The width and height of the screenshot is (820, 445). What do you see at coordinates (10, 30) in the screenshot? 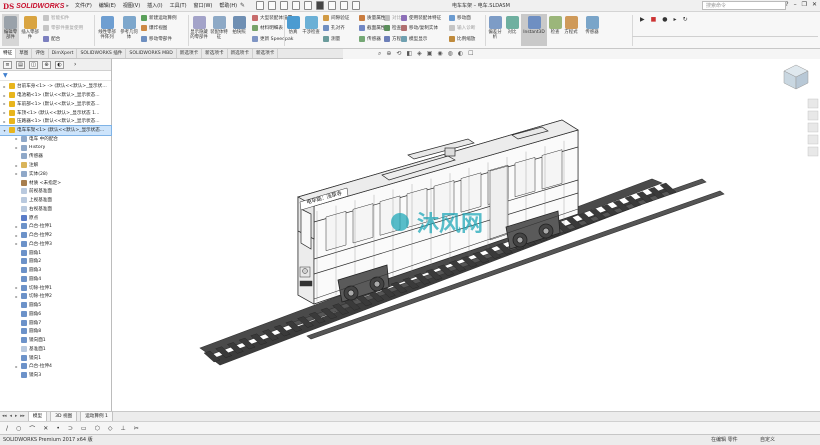
I see `edit-component-button: 编辑零部件` at bounding box center [10, 30].